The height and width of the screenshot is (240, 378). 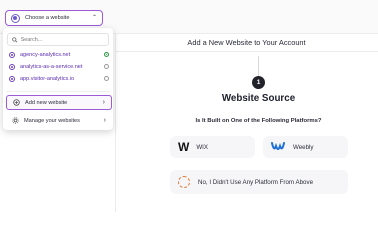 What do you see at coordinates (258, 66) in the screenshot?
I see `step-connector-line` at bounding box center [258, 66].